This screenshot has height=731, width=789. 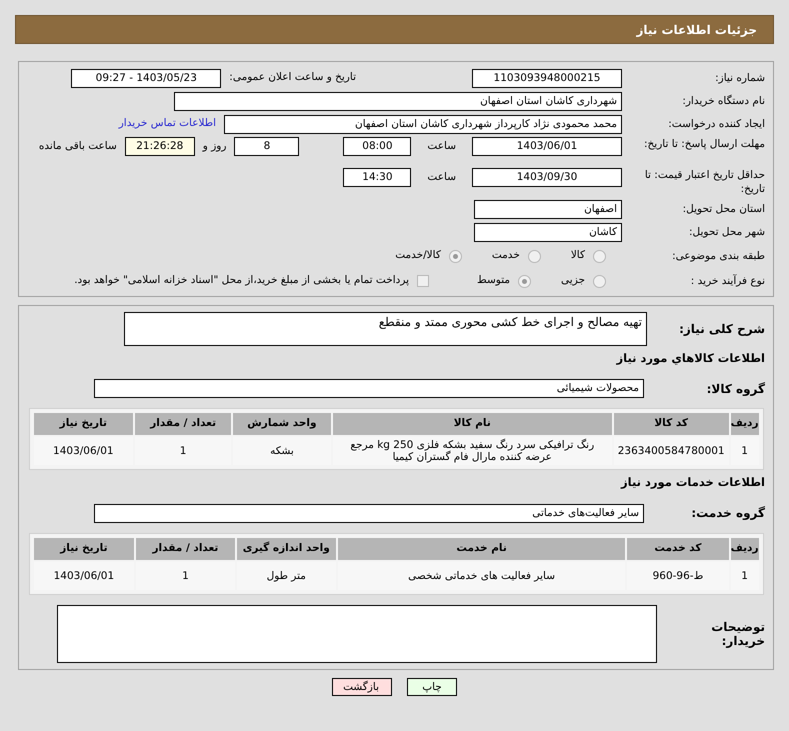 I want to click on field-label: شهر محل تحویل:, so click(x=726, y=232).